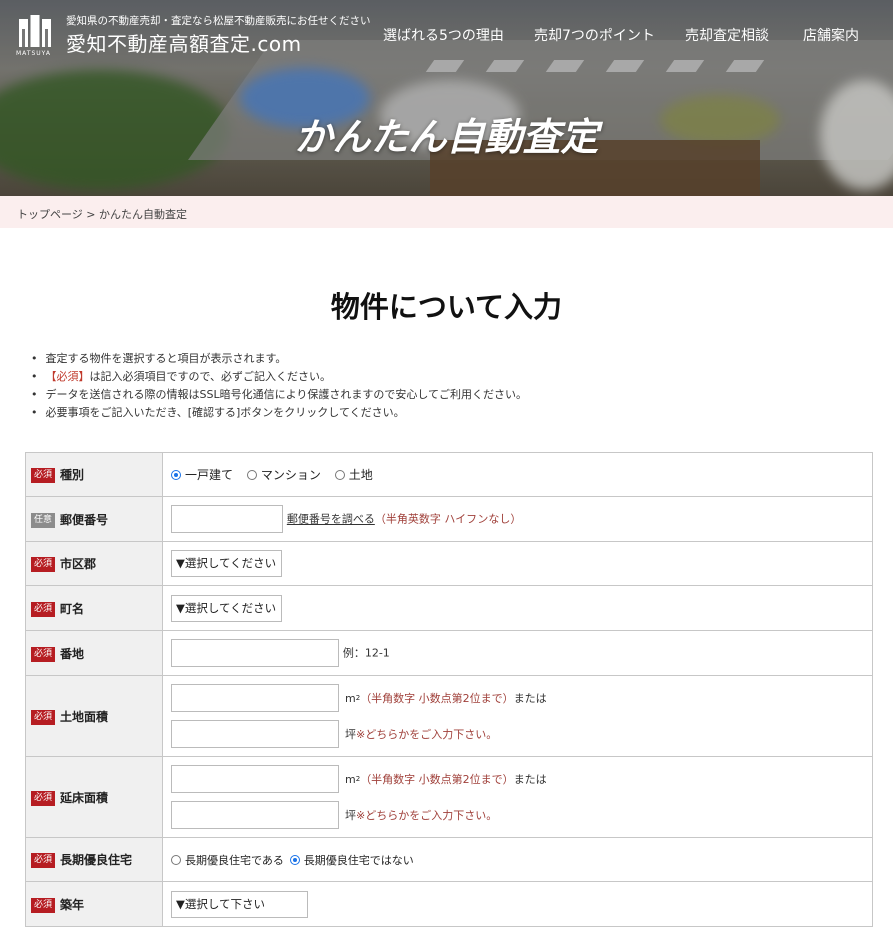 This screenshot has width=893, height=937. Describe the element at coordinates (291, 475) in the screenshot. I see `radio-label: マンション` at that location.